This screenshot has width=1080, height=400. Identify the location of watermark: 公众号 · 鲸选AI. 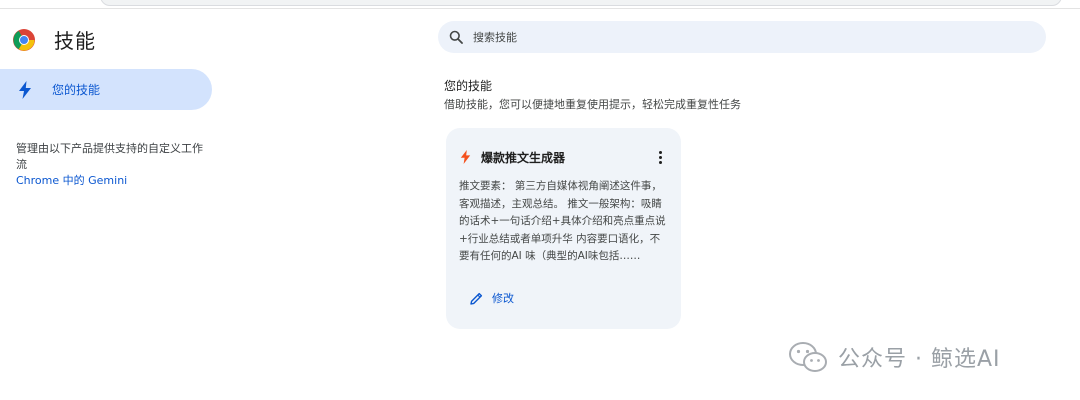
(894, 357).